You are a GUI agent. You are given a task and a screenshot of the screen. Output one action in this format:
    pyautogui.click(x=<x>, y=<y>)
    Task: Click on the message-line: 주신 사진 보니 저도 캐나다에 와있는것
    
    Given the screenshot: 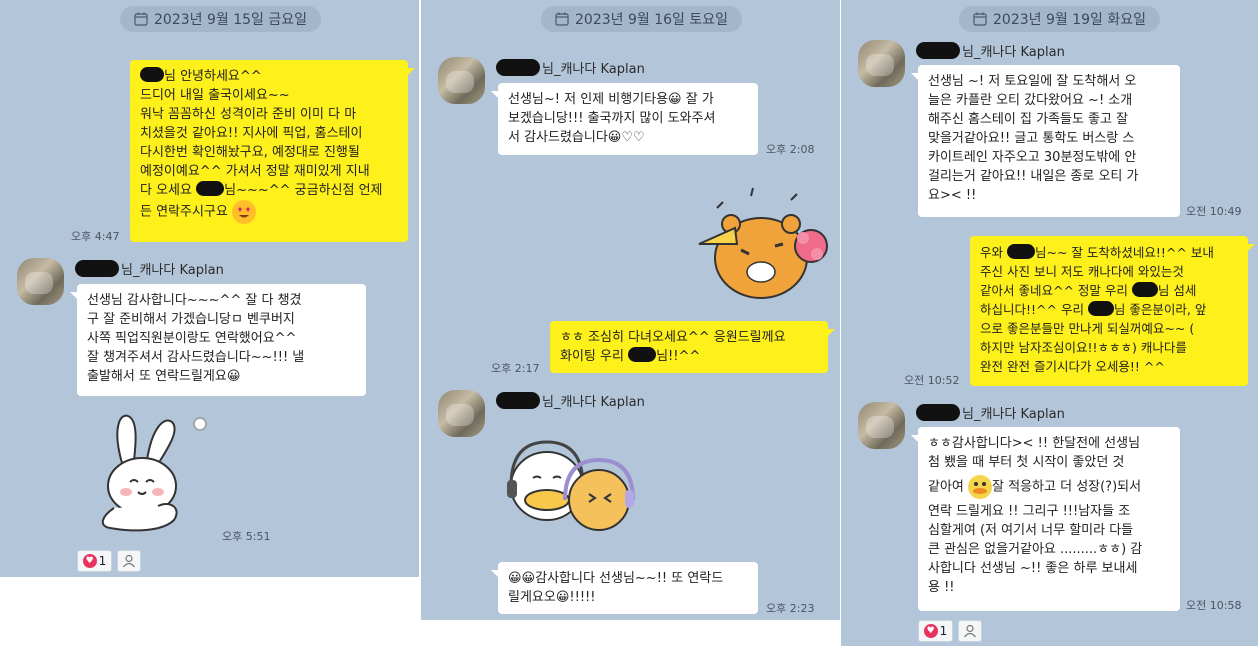 What is the action you would take?
    pyautogui.click(x=1082, y=271)
    